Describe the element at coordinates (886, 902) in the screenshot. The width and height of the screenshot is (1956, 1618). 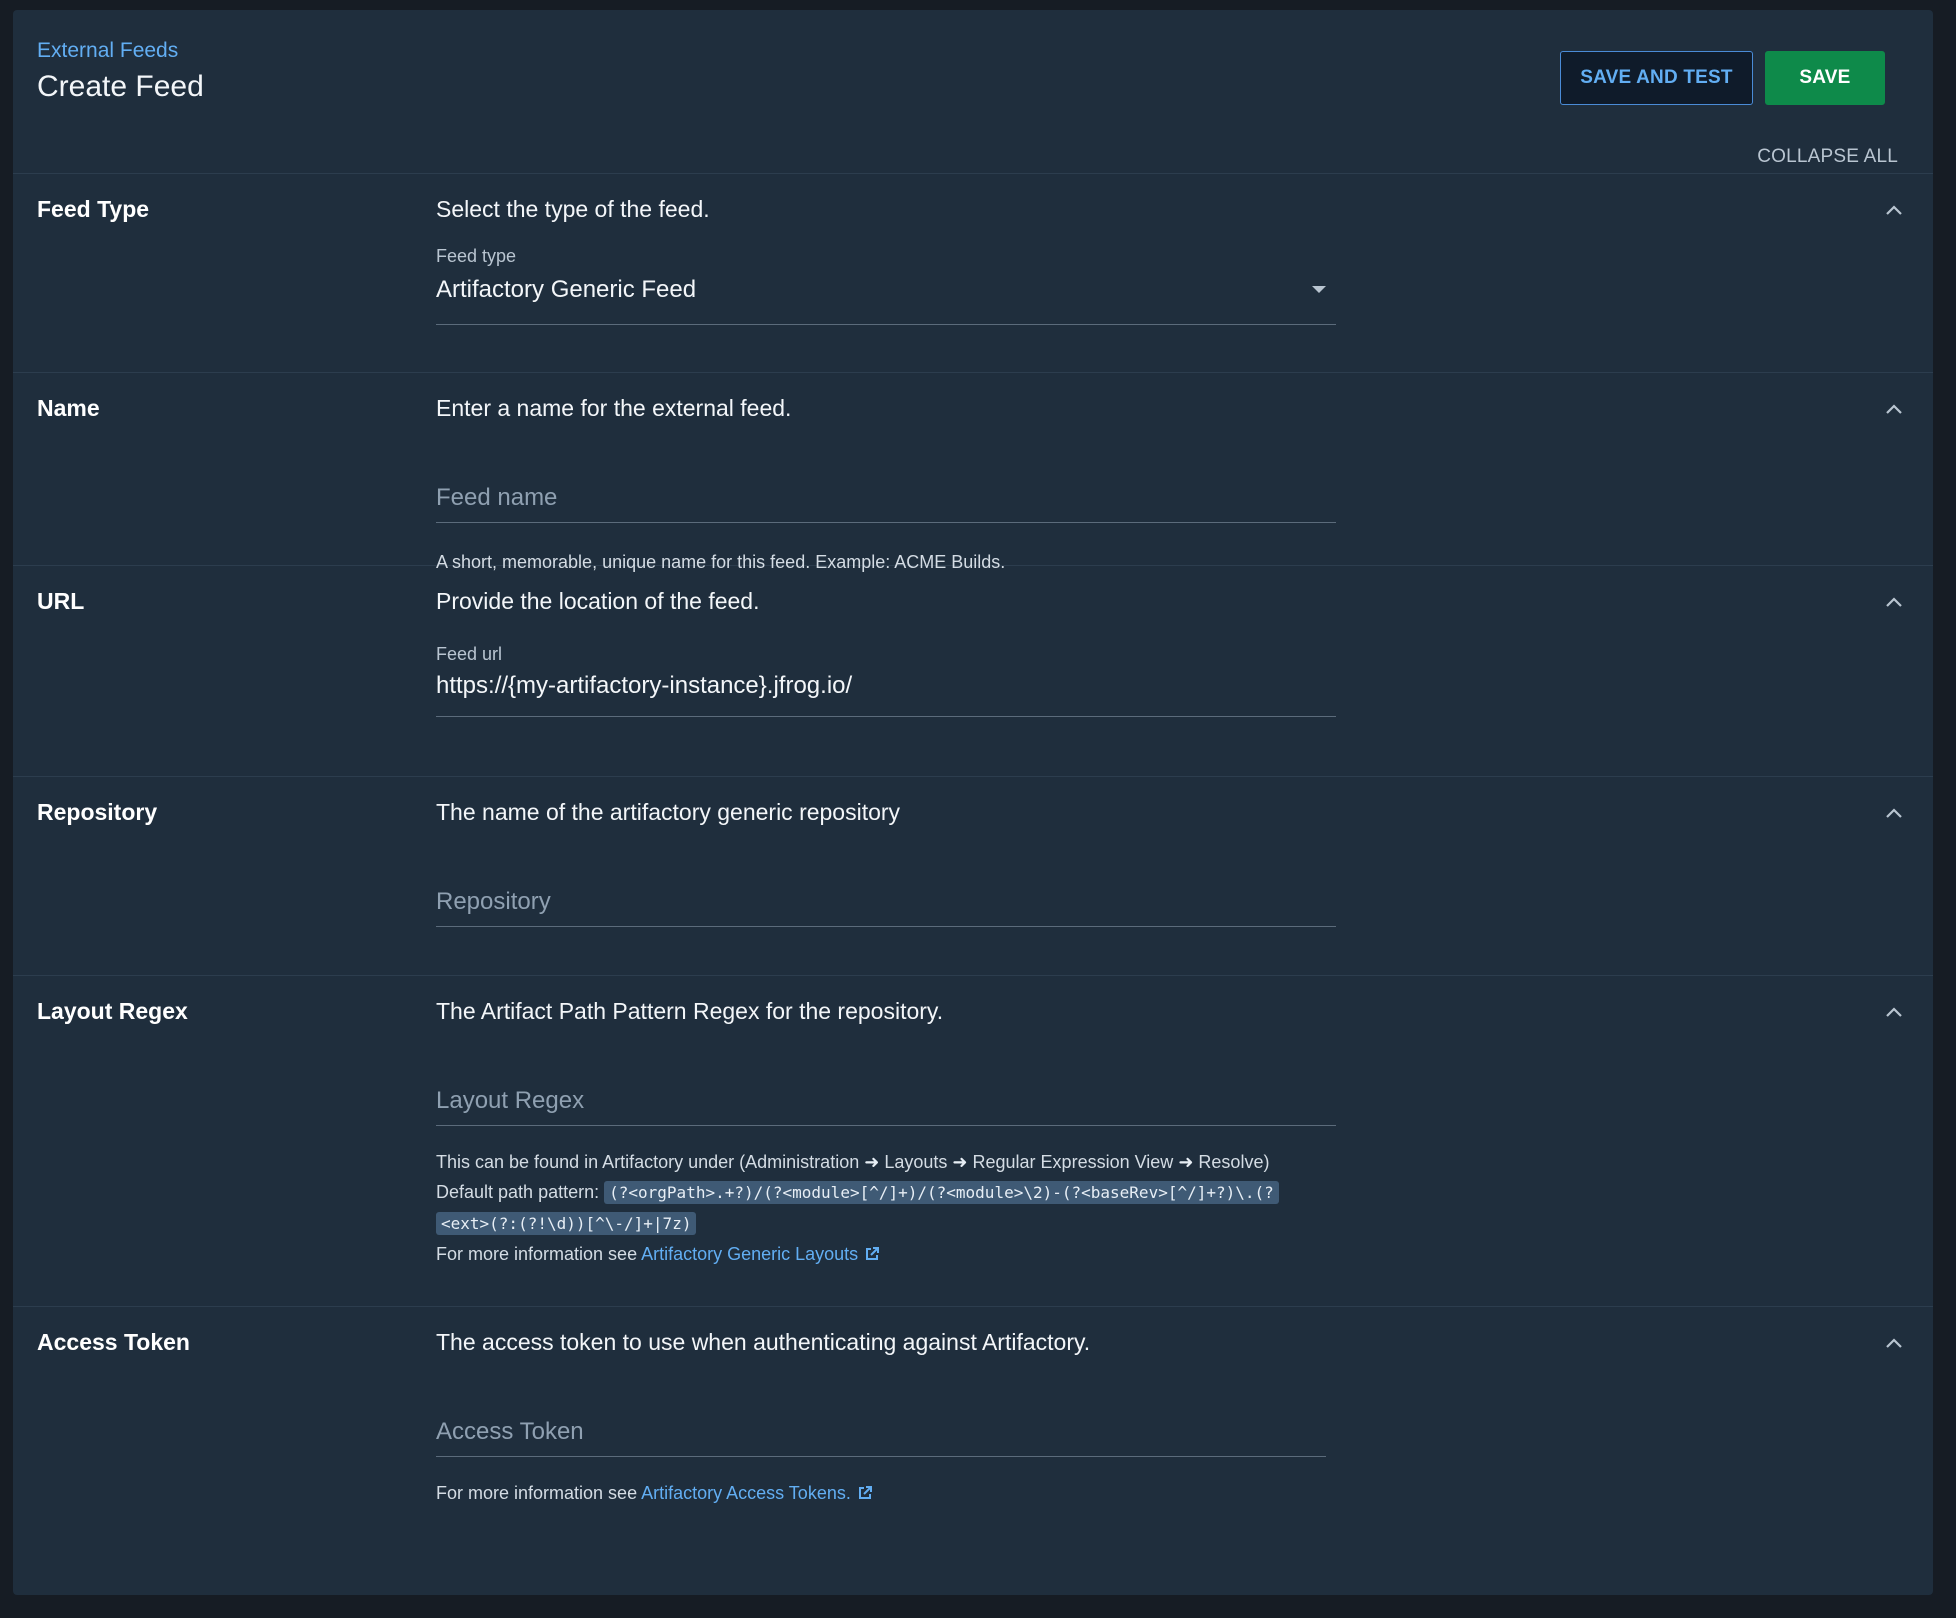
I see `repository-input` at that location.